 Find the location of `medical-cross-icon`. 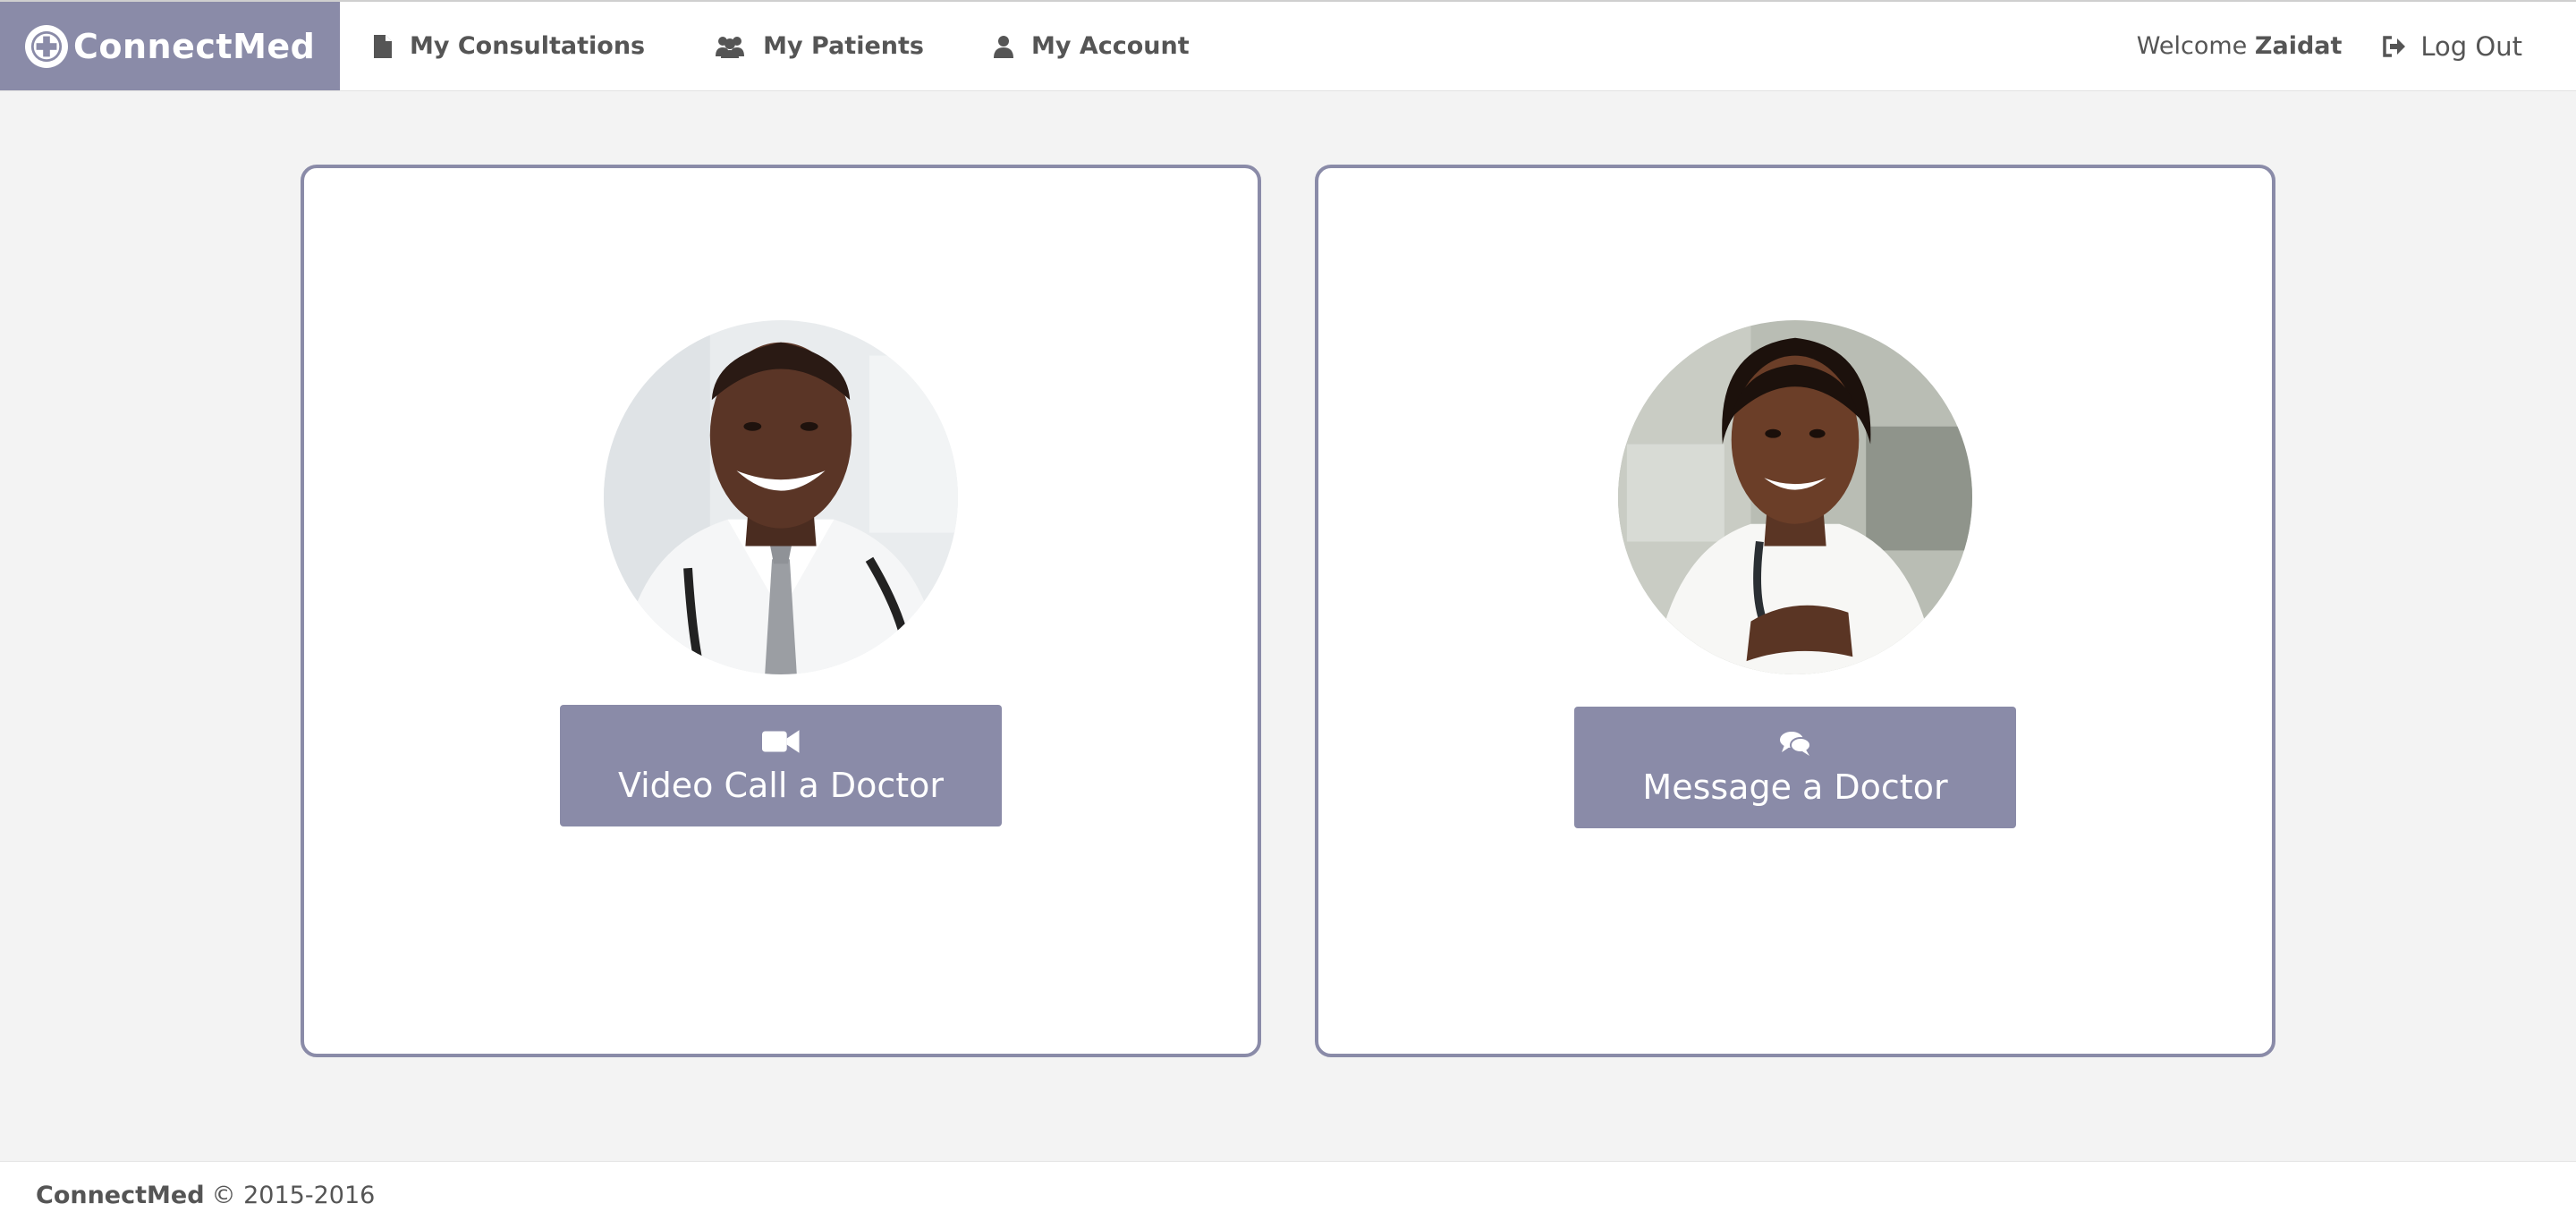

medical-cross-icon is located at coordinates (46, 46).